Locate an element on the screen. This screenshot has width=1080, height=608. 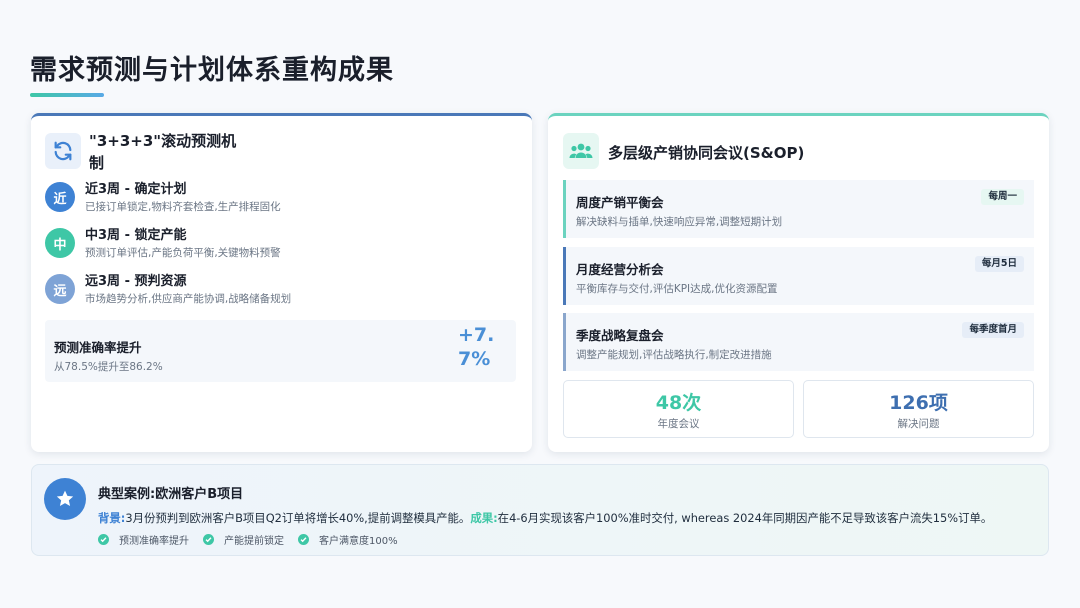
meeting-tag: 每周一 is located at coordinates (1002, 197).